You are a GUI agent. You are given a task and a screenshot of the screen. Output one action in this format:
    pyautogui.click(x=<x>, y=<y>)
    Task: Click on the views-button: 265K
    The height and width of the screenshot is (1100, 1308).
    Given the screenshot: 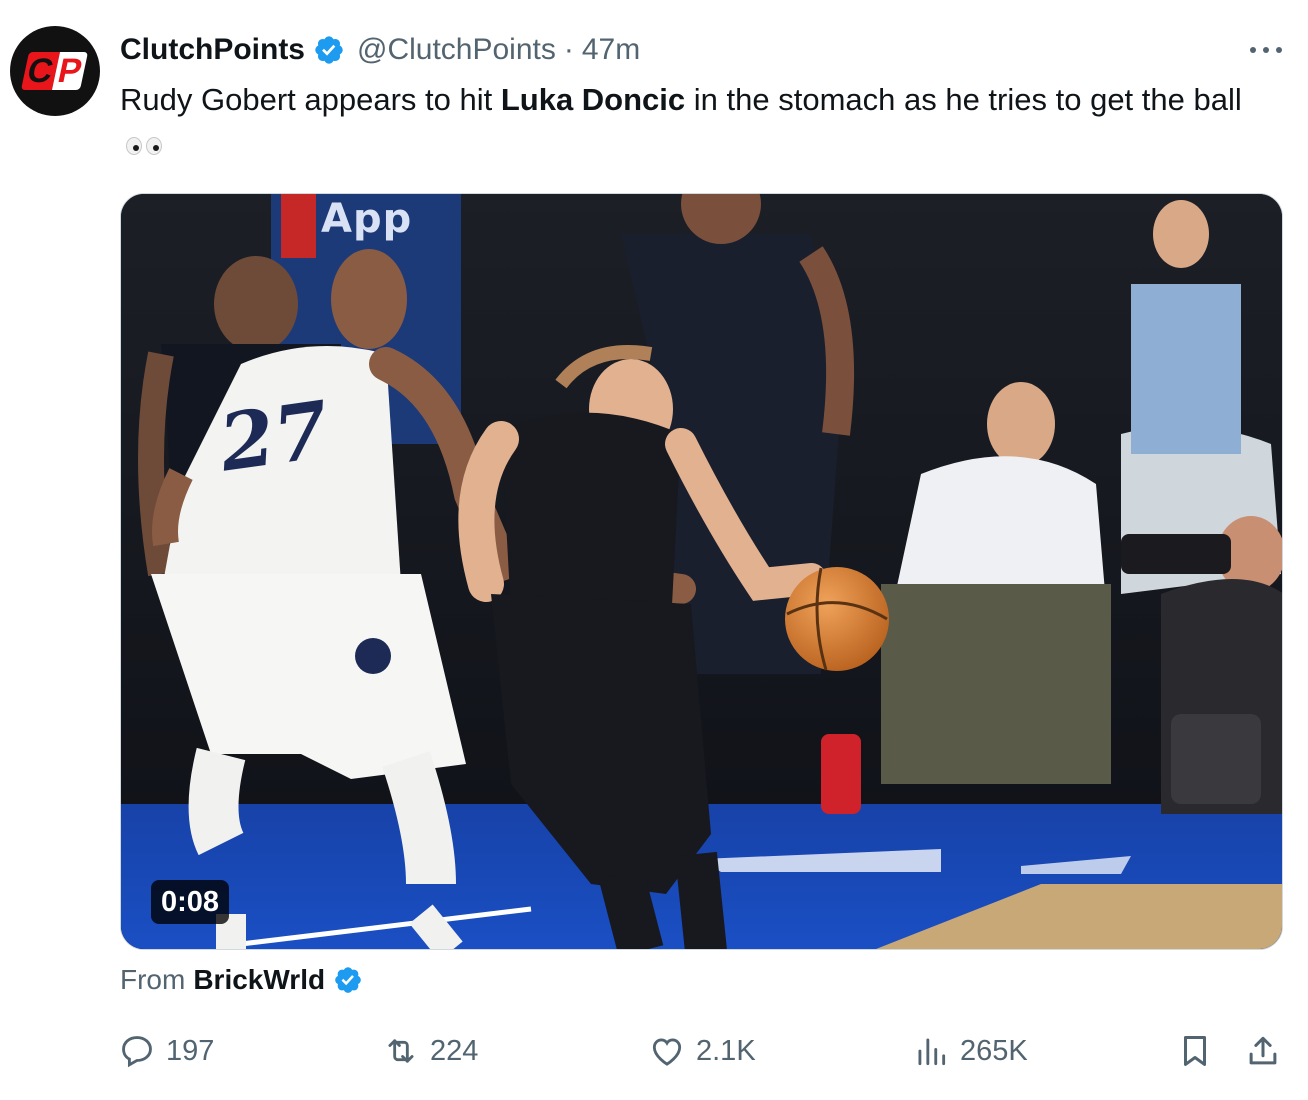 What is the action you would take?
    pyautogui.click(x=970, y=1051)
    